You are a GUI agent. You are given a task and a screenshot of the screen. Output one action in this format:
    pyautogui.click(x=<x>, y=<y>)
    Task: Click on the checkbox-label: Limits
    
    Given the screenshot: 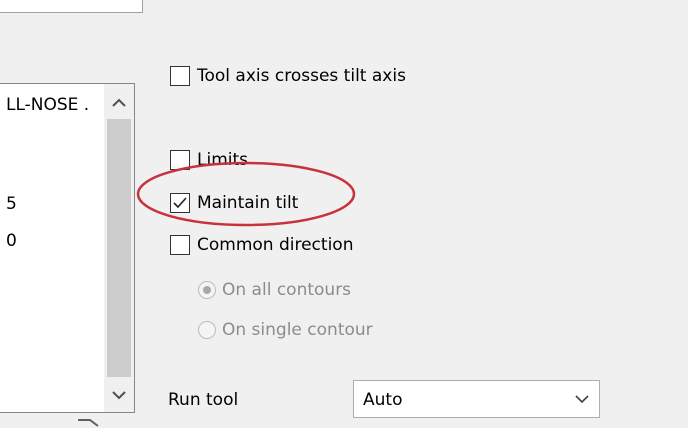 What is the action you would take?
    pyautogui.click(x=222, y=160)
    